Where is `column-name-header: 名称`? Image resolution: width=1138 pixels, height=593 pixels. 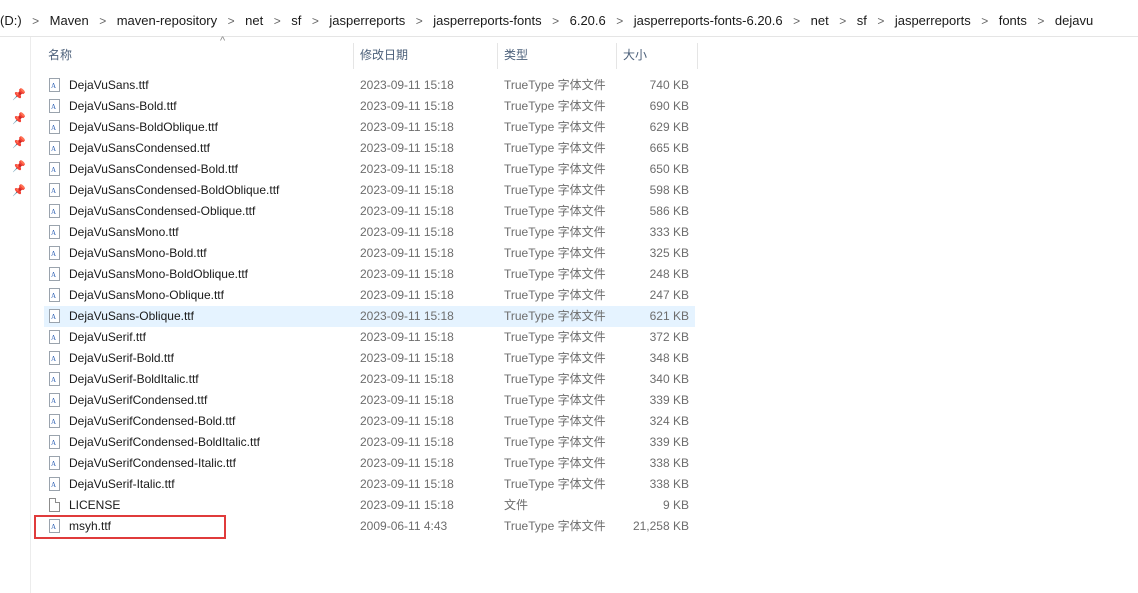 column-name-header: 名称 is located at coordinates (60, 55).